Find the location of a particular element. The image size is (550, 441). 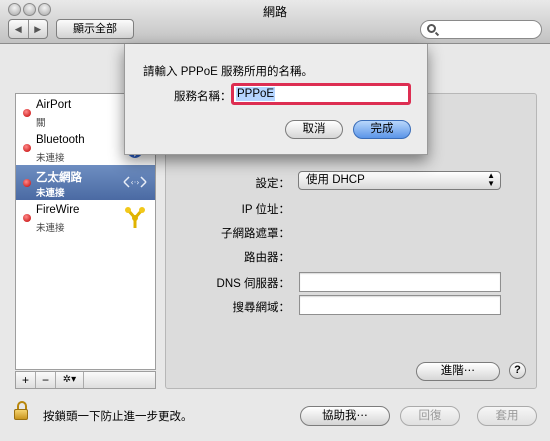

service-name-value: PPPoE is located at coordinates (256, 94).